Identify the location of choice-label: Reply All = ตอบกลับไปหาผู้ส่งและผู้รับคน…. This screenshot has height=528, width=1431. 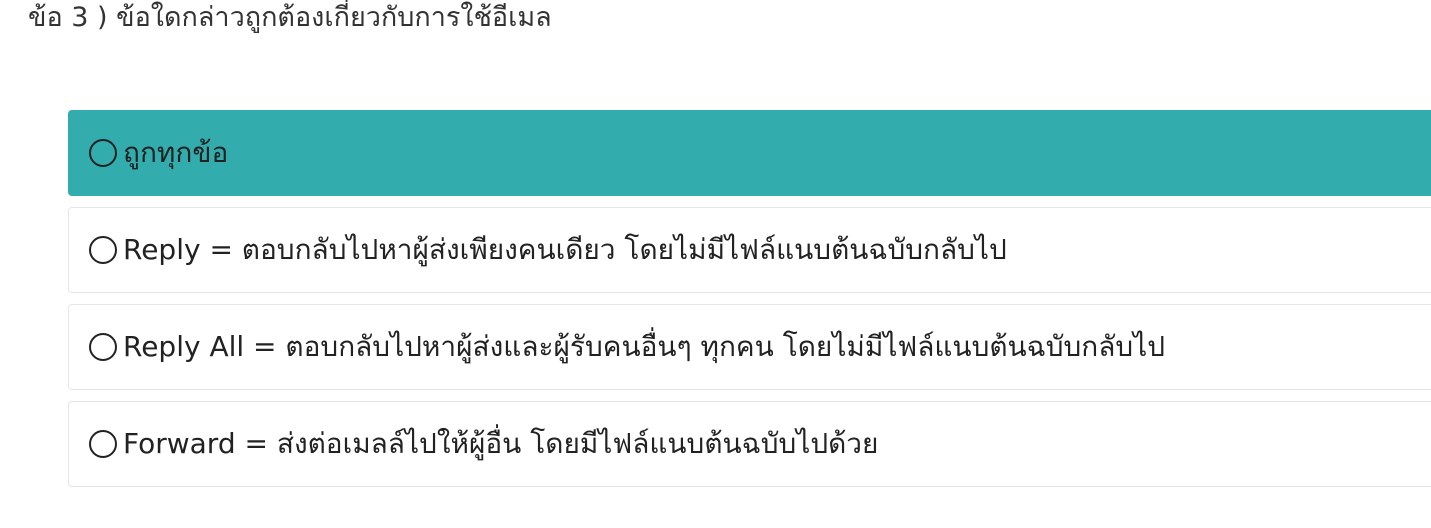
(644, 346).